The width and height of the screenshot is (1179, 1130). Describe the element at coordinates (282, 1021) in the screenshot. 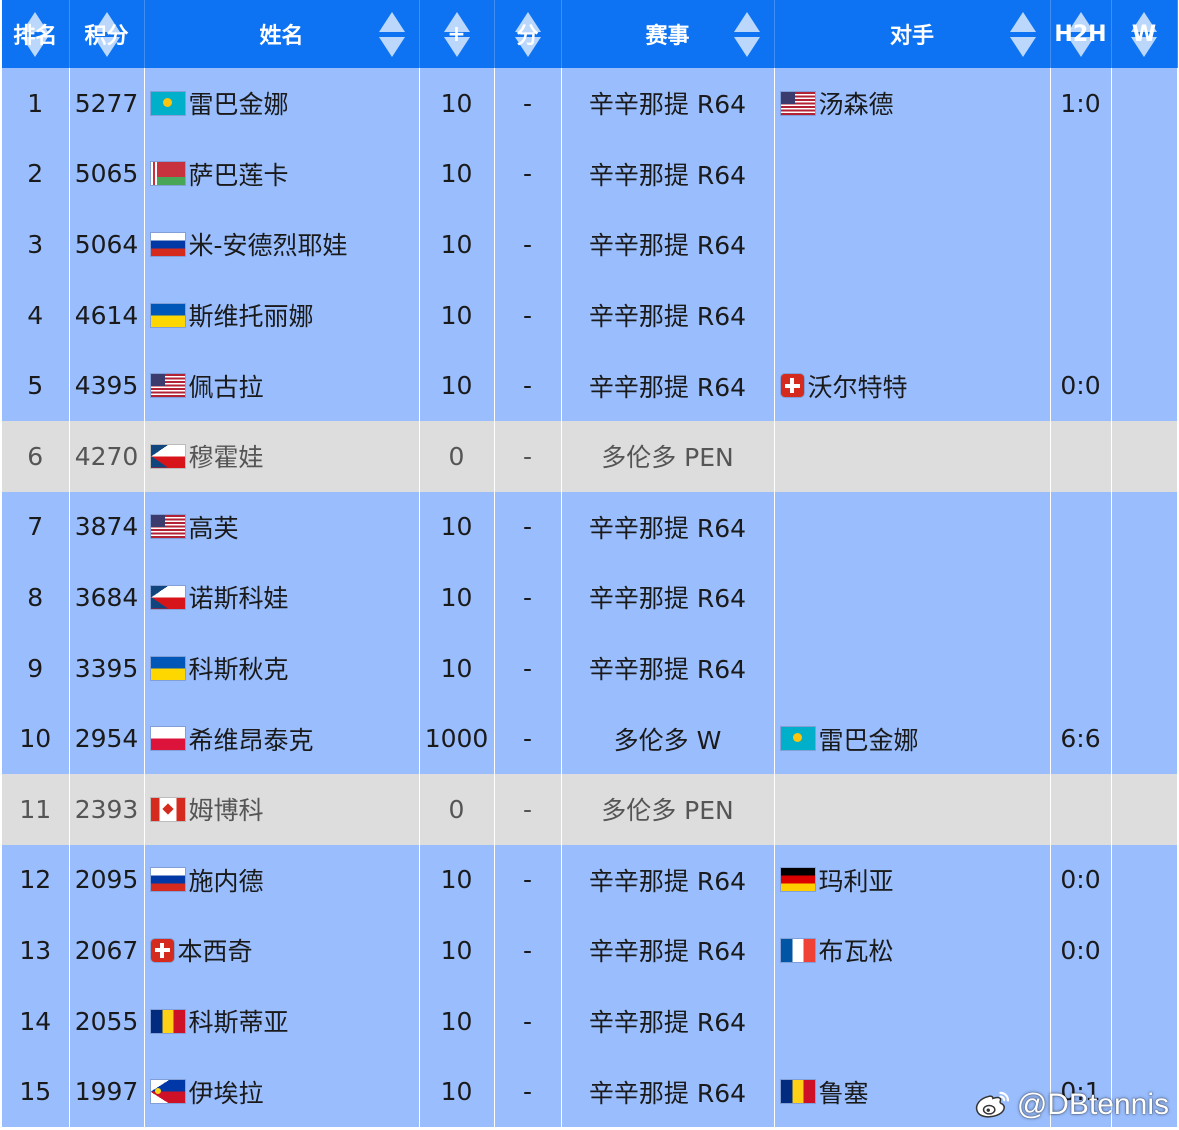

I see `player-cell: 科斯蒂亚` at that location.